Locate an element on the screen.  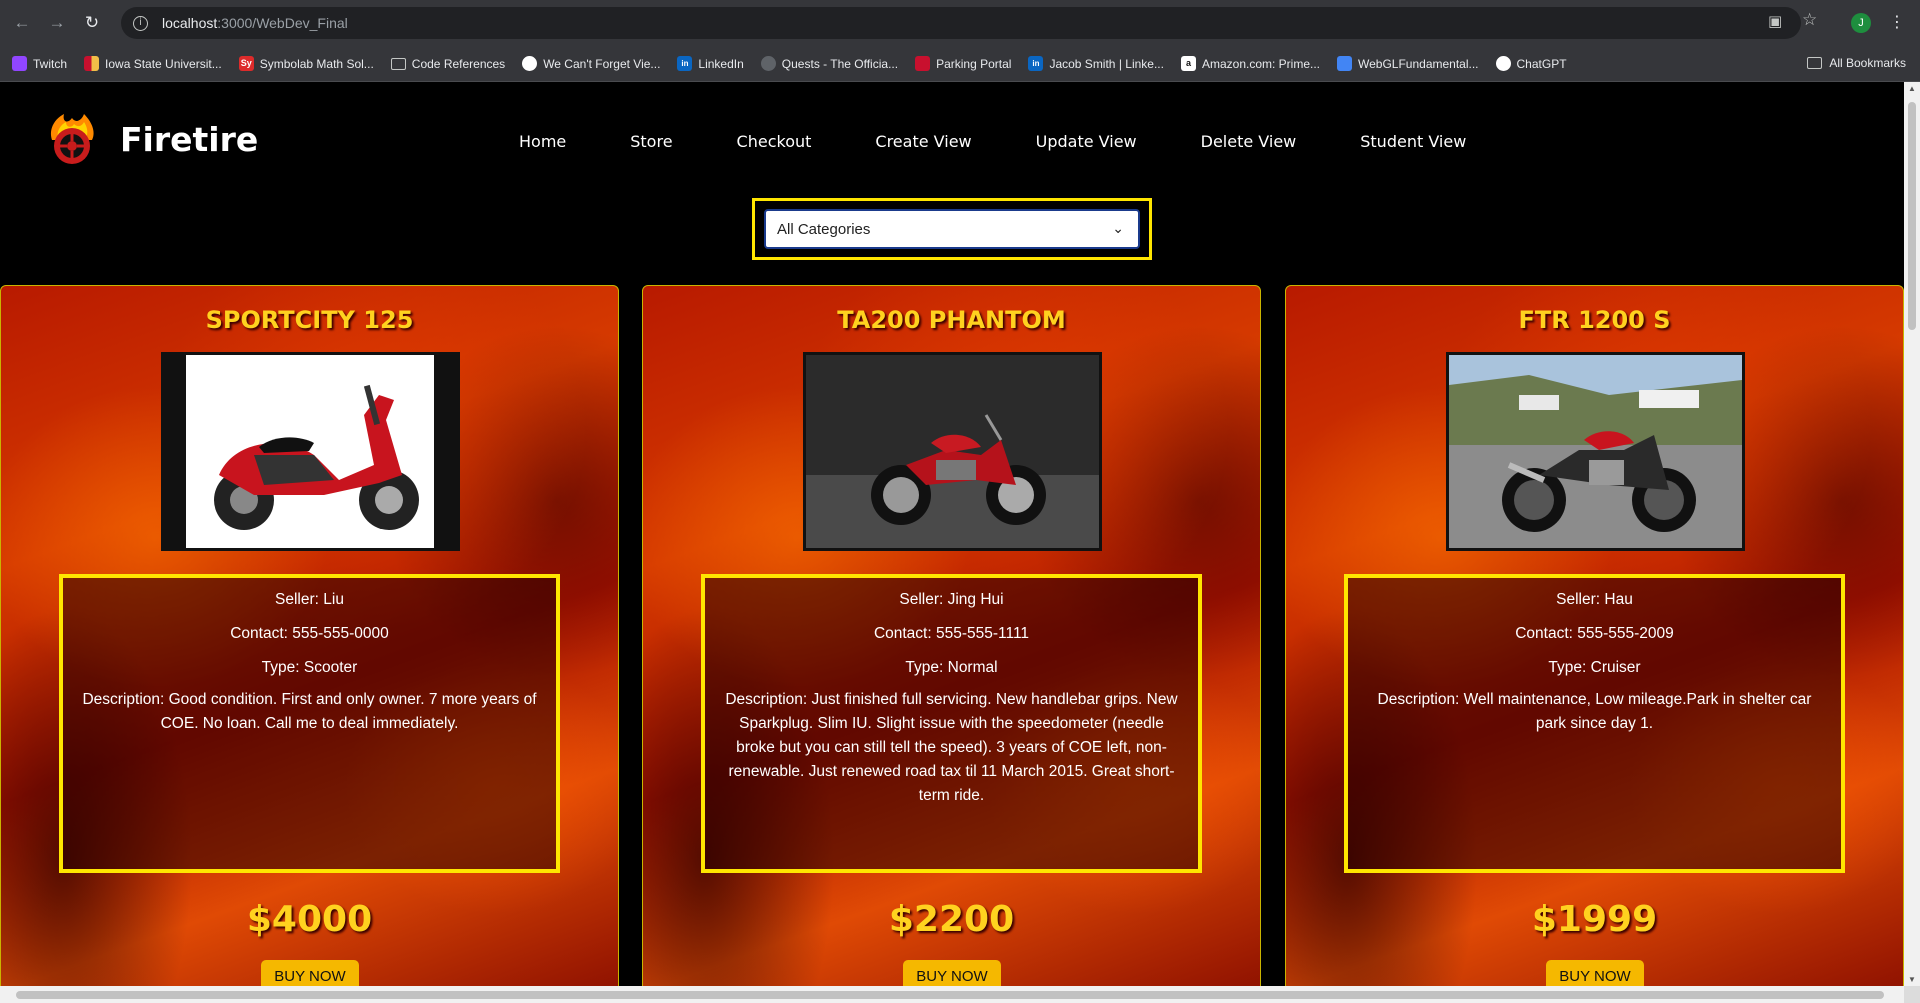
browser-menu-icon: ⋮ is located at coordinates (1897, 21).